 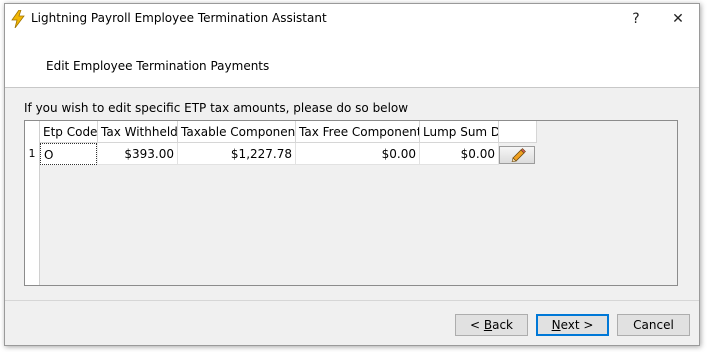 I want to click on cell-tax-free-component: $0.00, so click(x=358, y=154).